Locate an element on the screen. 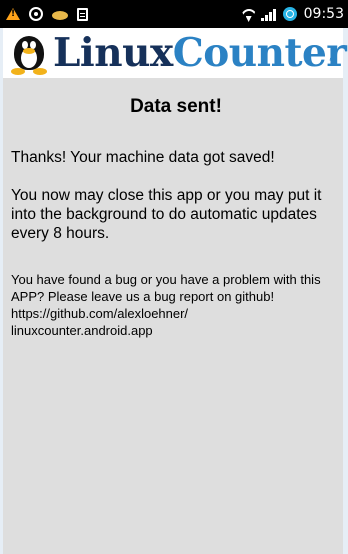 Image resolution: width=348 pixels, height=554 pixels. system-icons: 09:53 is located at coordinates (294, 14).